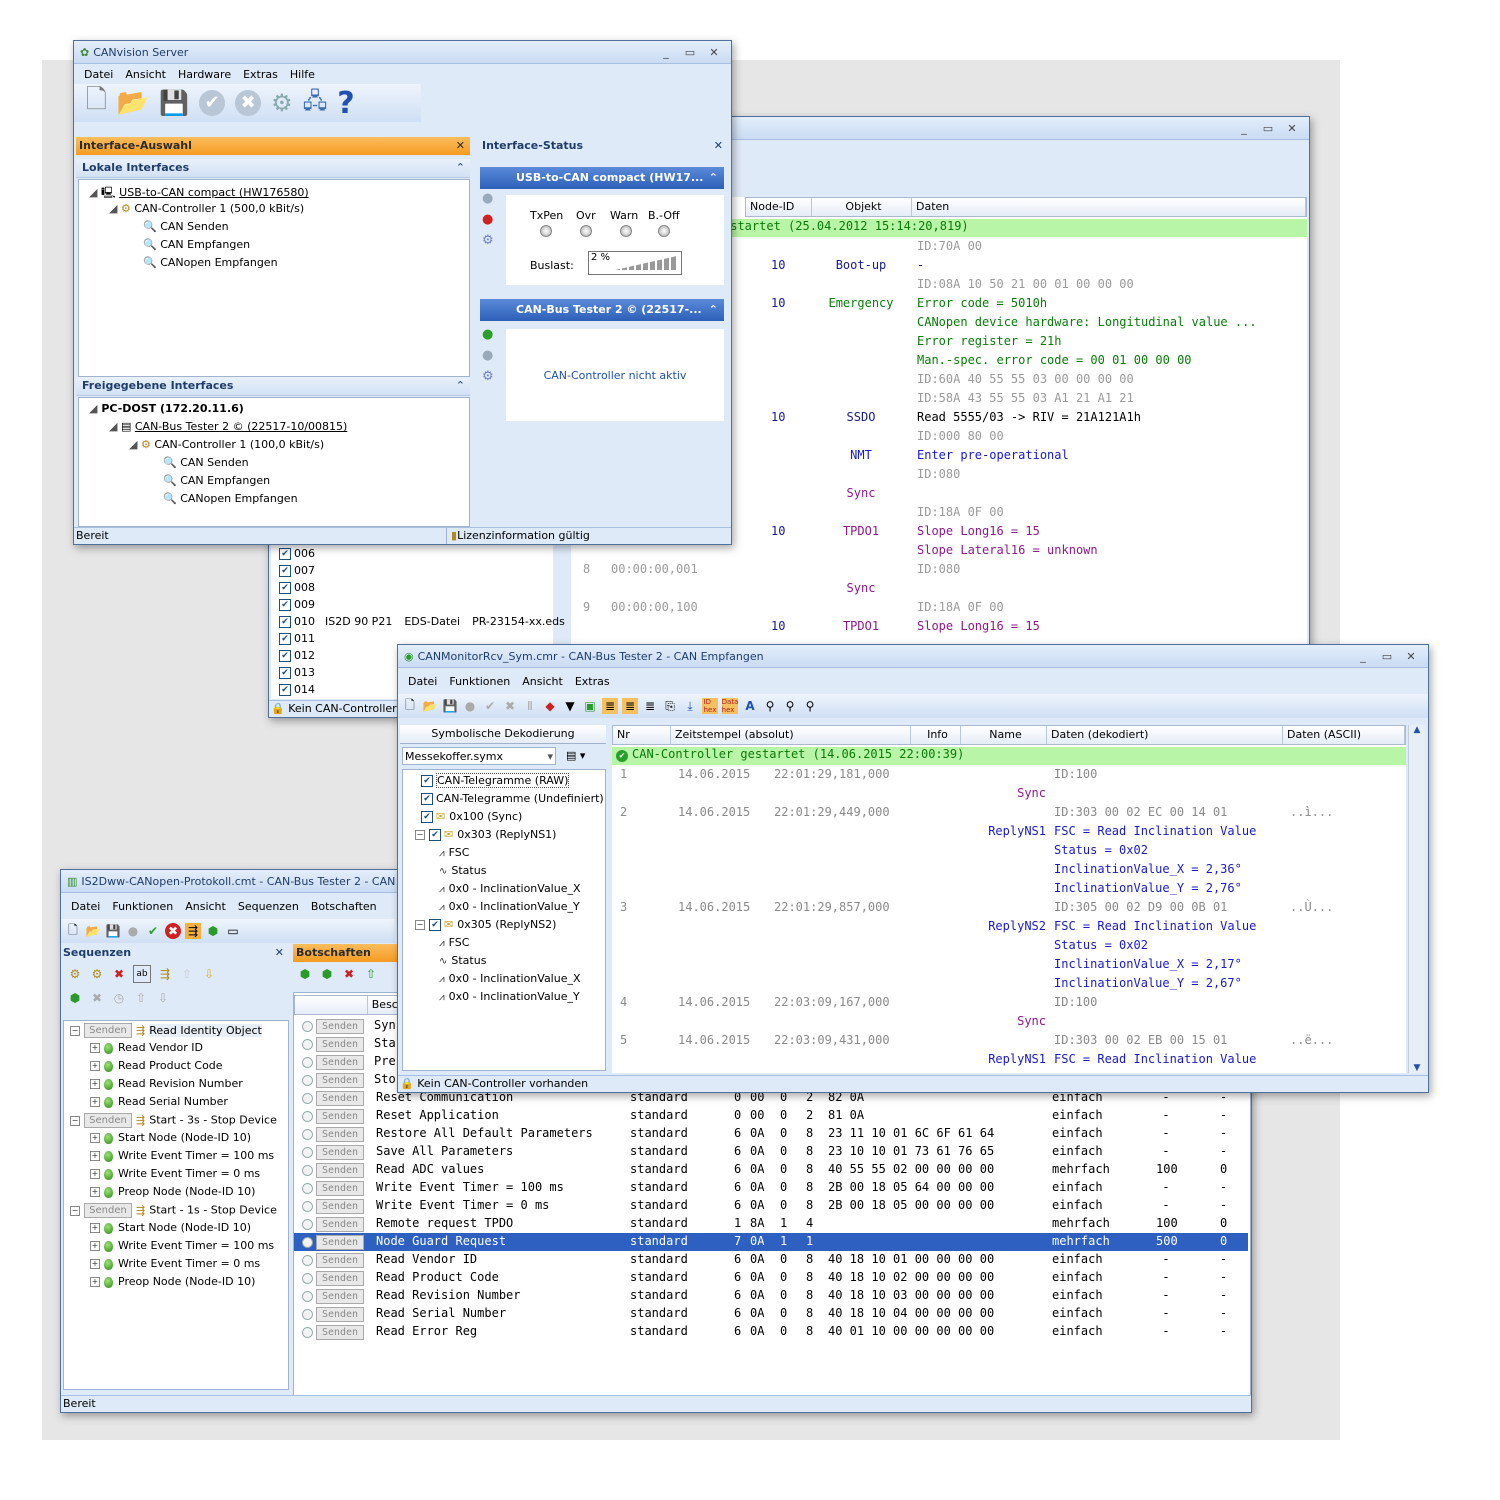 This screenshot has width=1500, height=1500. What do you see at coordinates (690, 706) in the screenshot?
I see `download-icon: ⤓` at bounding box center [690, 706].